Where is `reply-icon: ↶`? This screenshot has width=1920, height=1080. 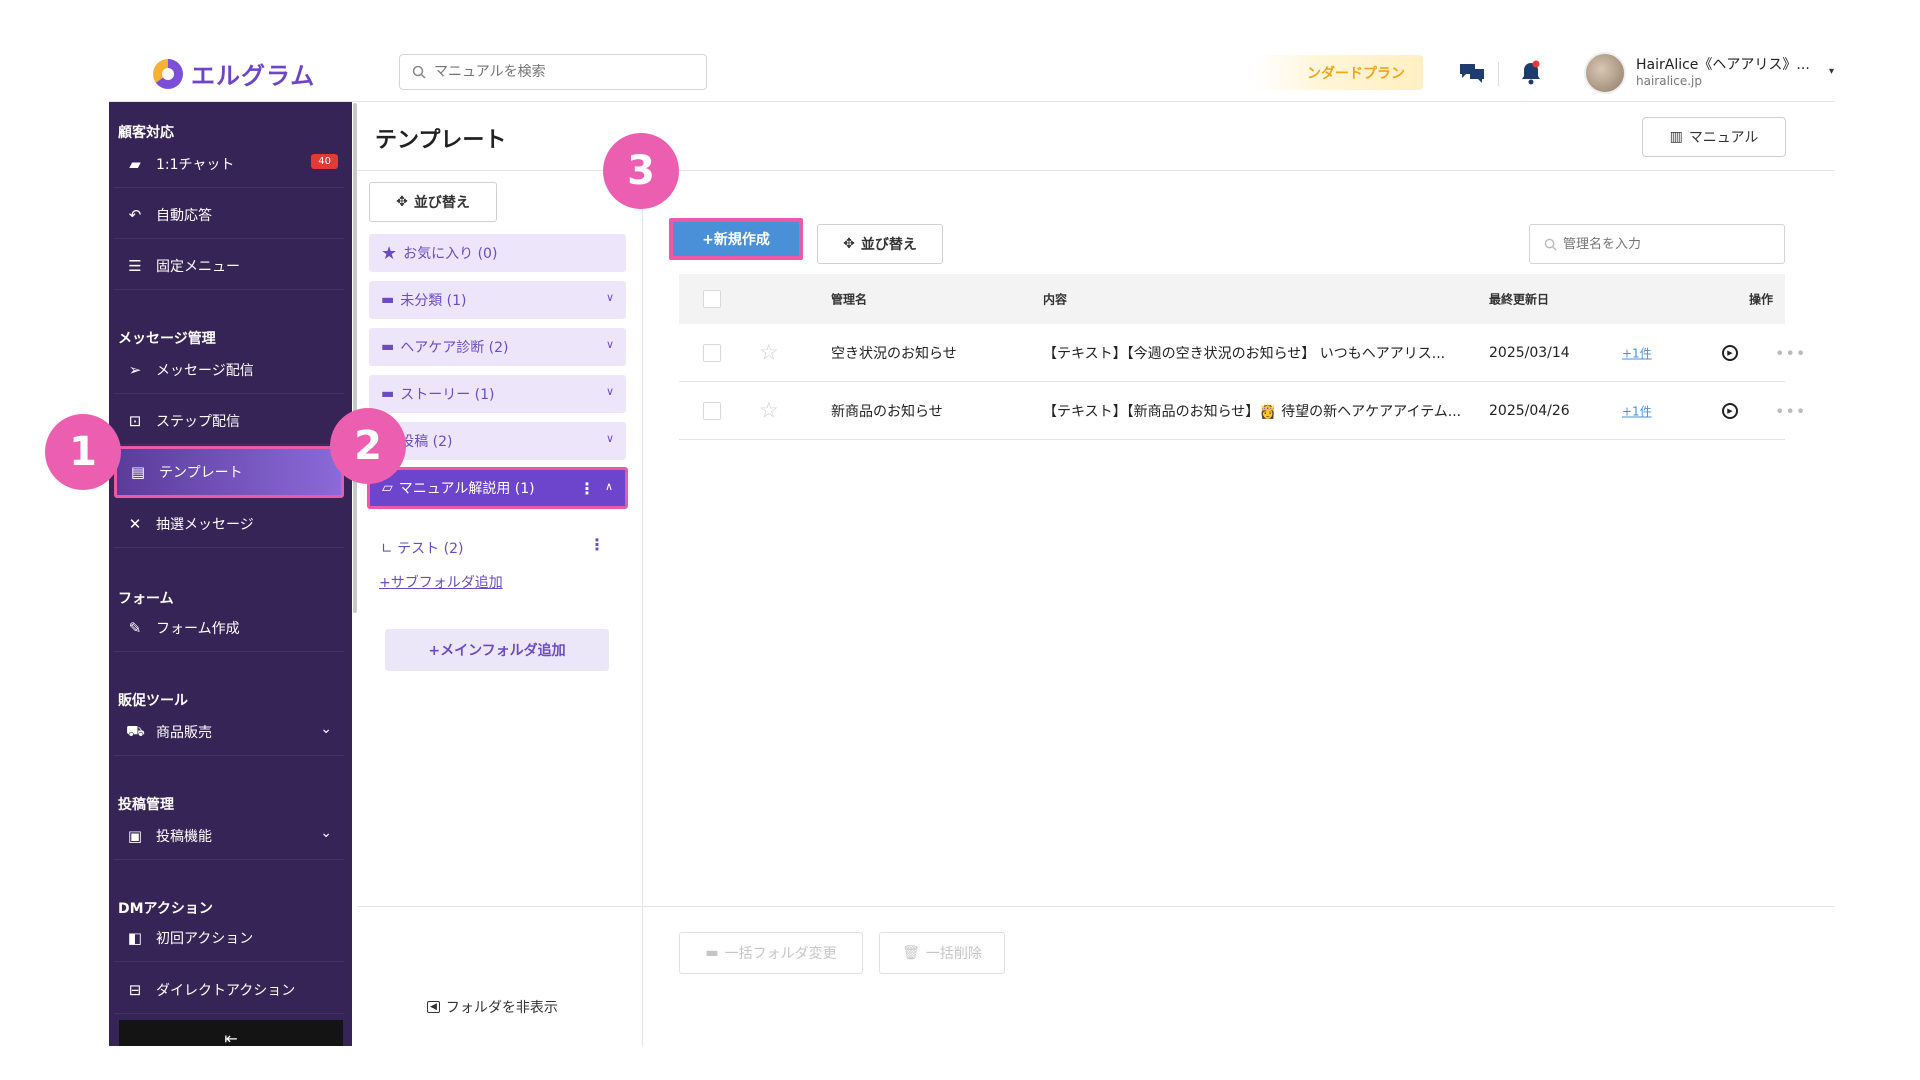 reply-icon: ↶ is located at coordinates (135, 214).